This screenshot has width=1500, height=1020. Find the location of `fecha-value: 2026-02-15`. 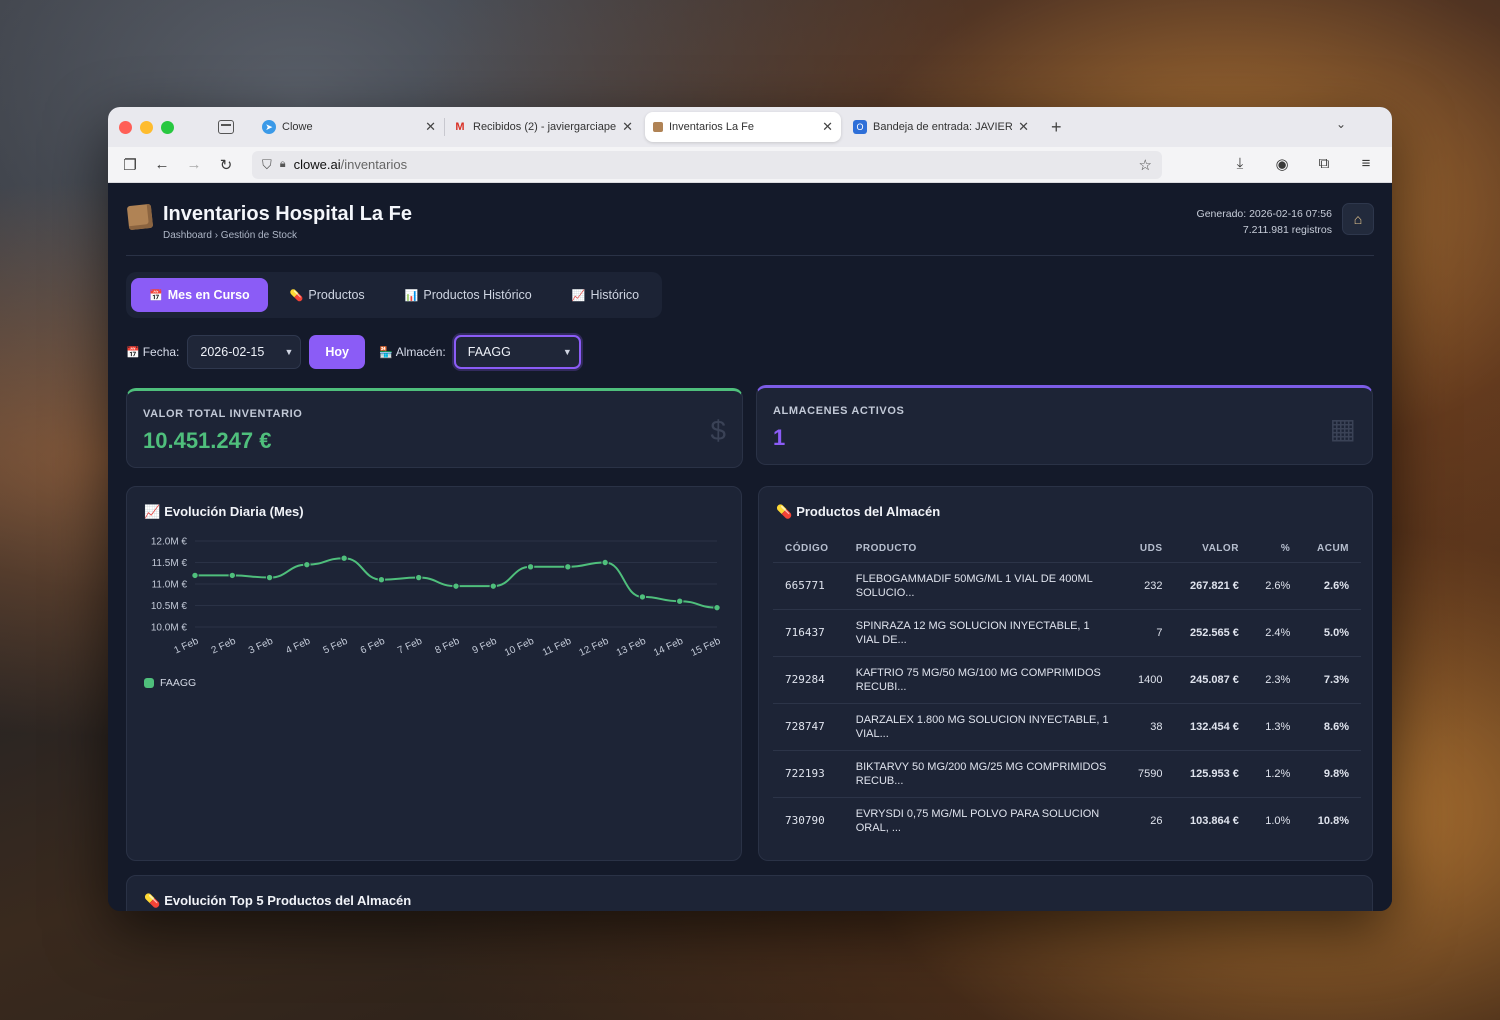

fecha-value: 2026-02-15 is located at coordinates (232, 352).